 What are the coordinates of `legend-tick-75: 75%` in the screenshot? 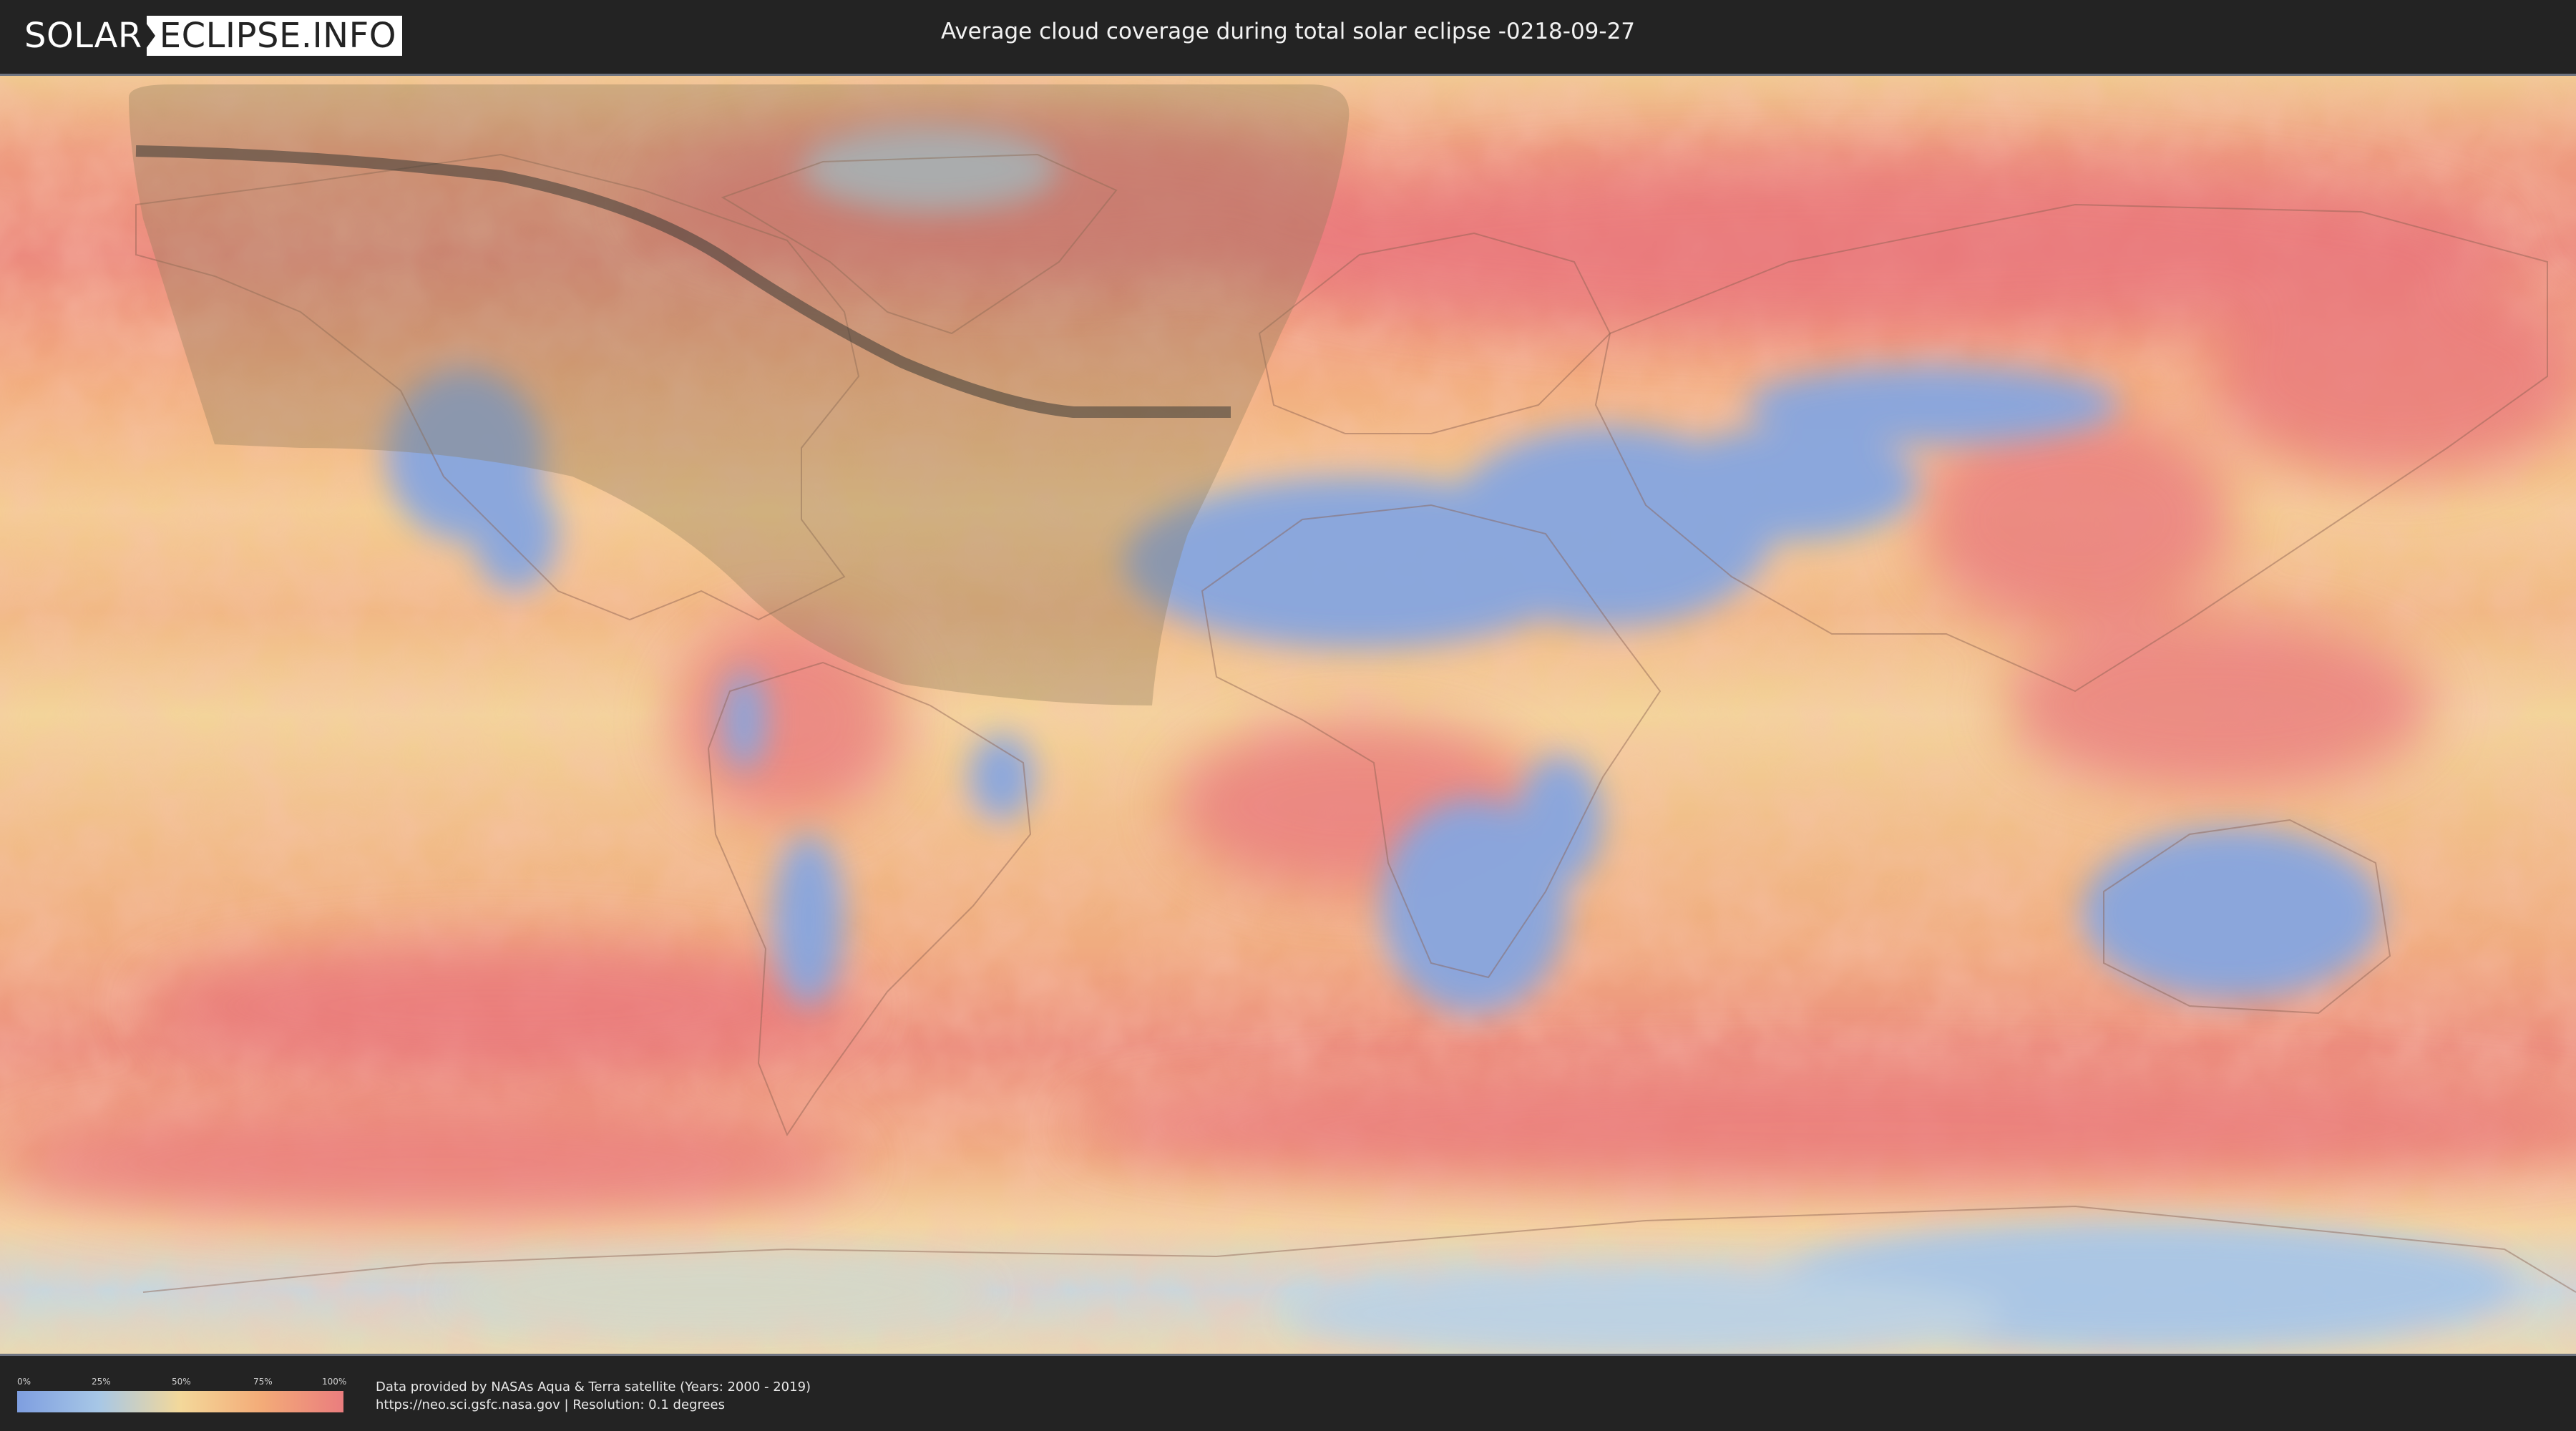 It's located at (263, 1382).